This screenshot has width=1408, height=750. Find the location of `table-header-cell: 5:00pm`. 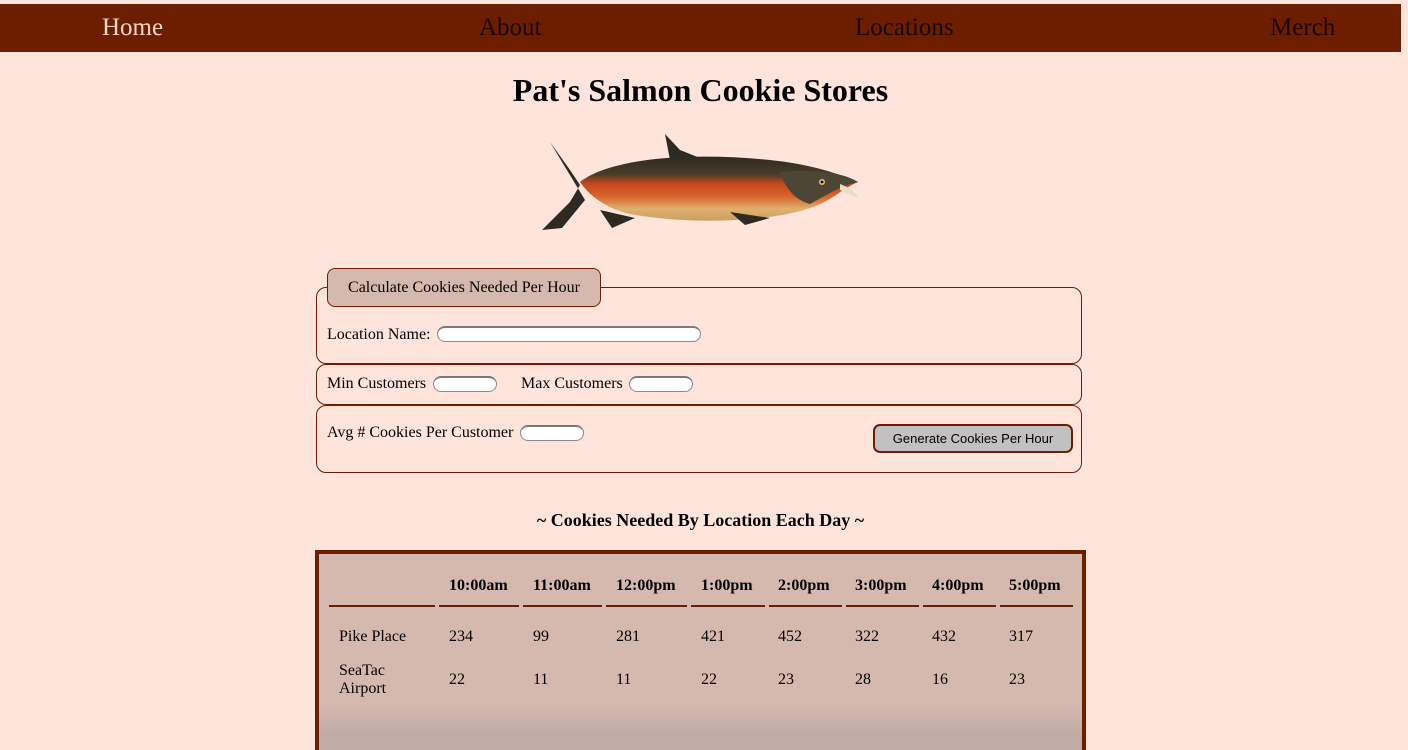

table-header-cell: 5:00pm is located at coordinates (1035, 585).